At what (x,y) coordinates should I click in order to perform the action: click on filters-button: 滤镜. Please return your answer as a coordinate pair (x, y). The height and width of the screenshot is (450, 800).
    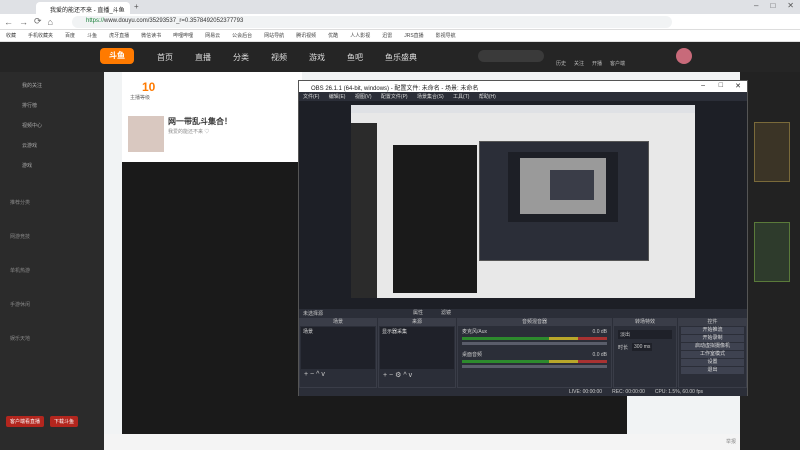
    Looking at the image, I should click on (446, 312).